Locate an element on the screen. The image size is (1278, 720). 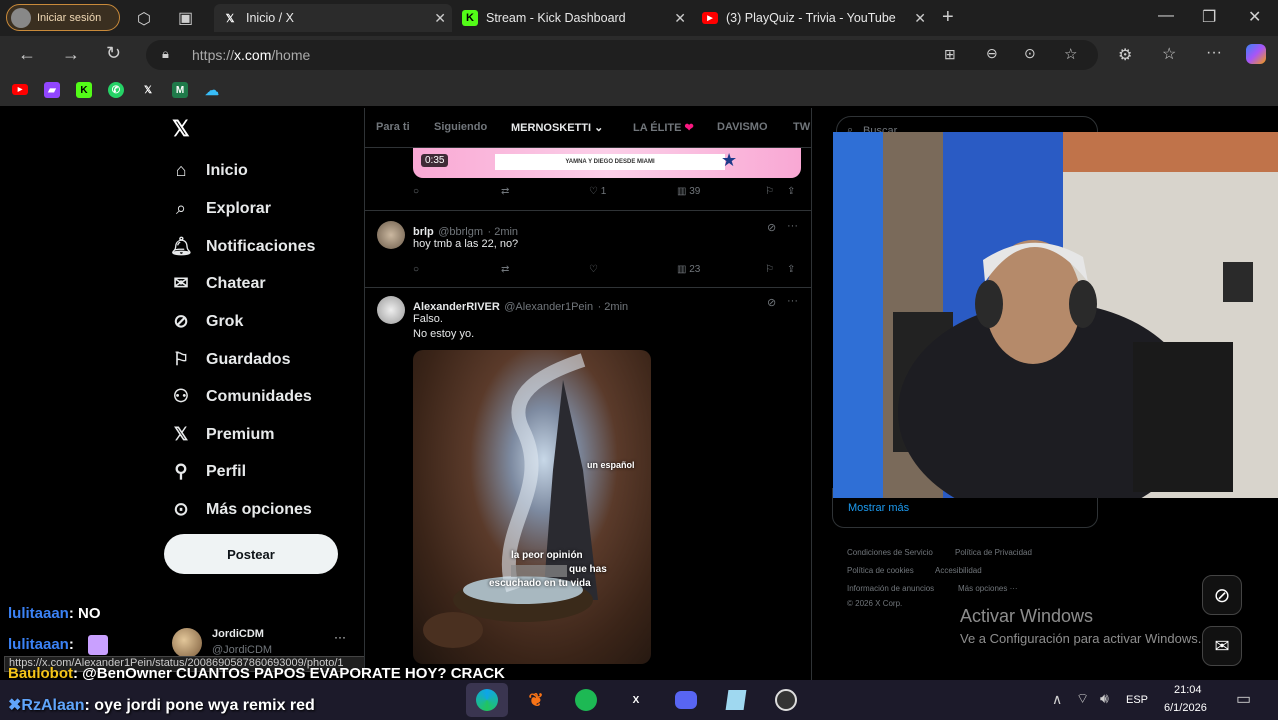
zoom-icon: ⊖ is located at coordinates (992, 53).